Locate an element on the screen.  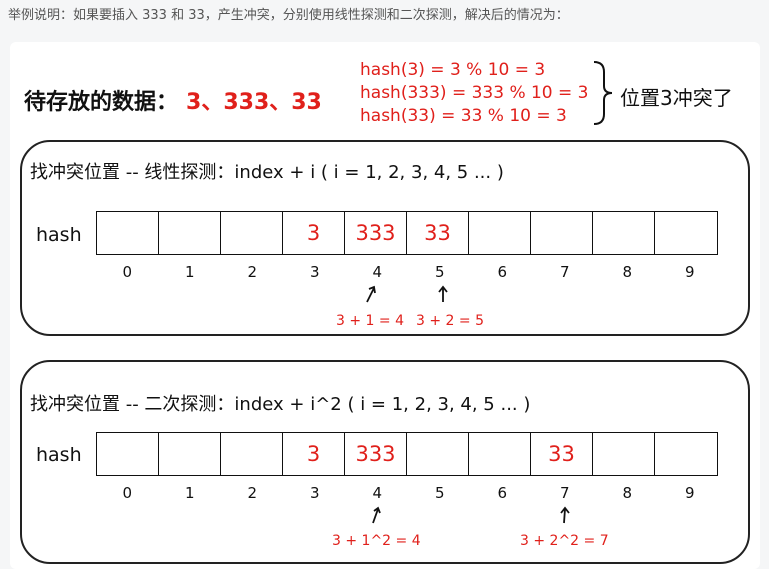
hash-line-1: hash(3) = 3 % 10 = 3 is located at coordinates (453, 70).